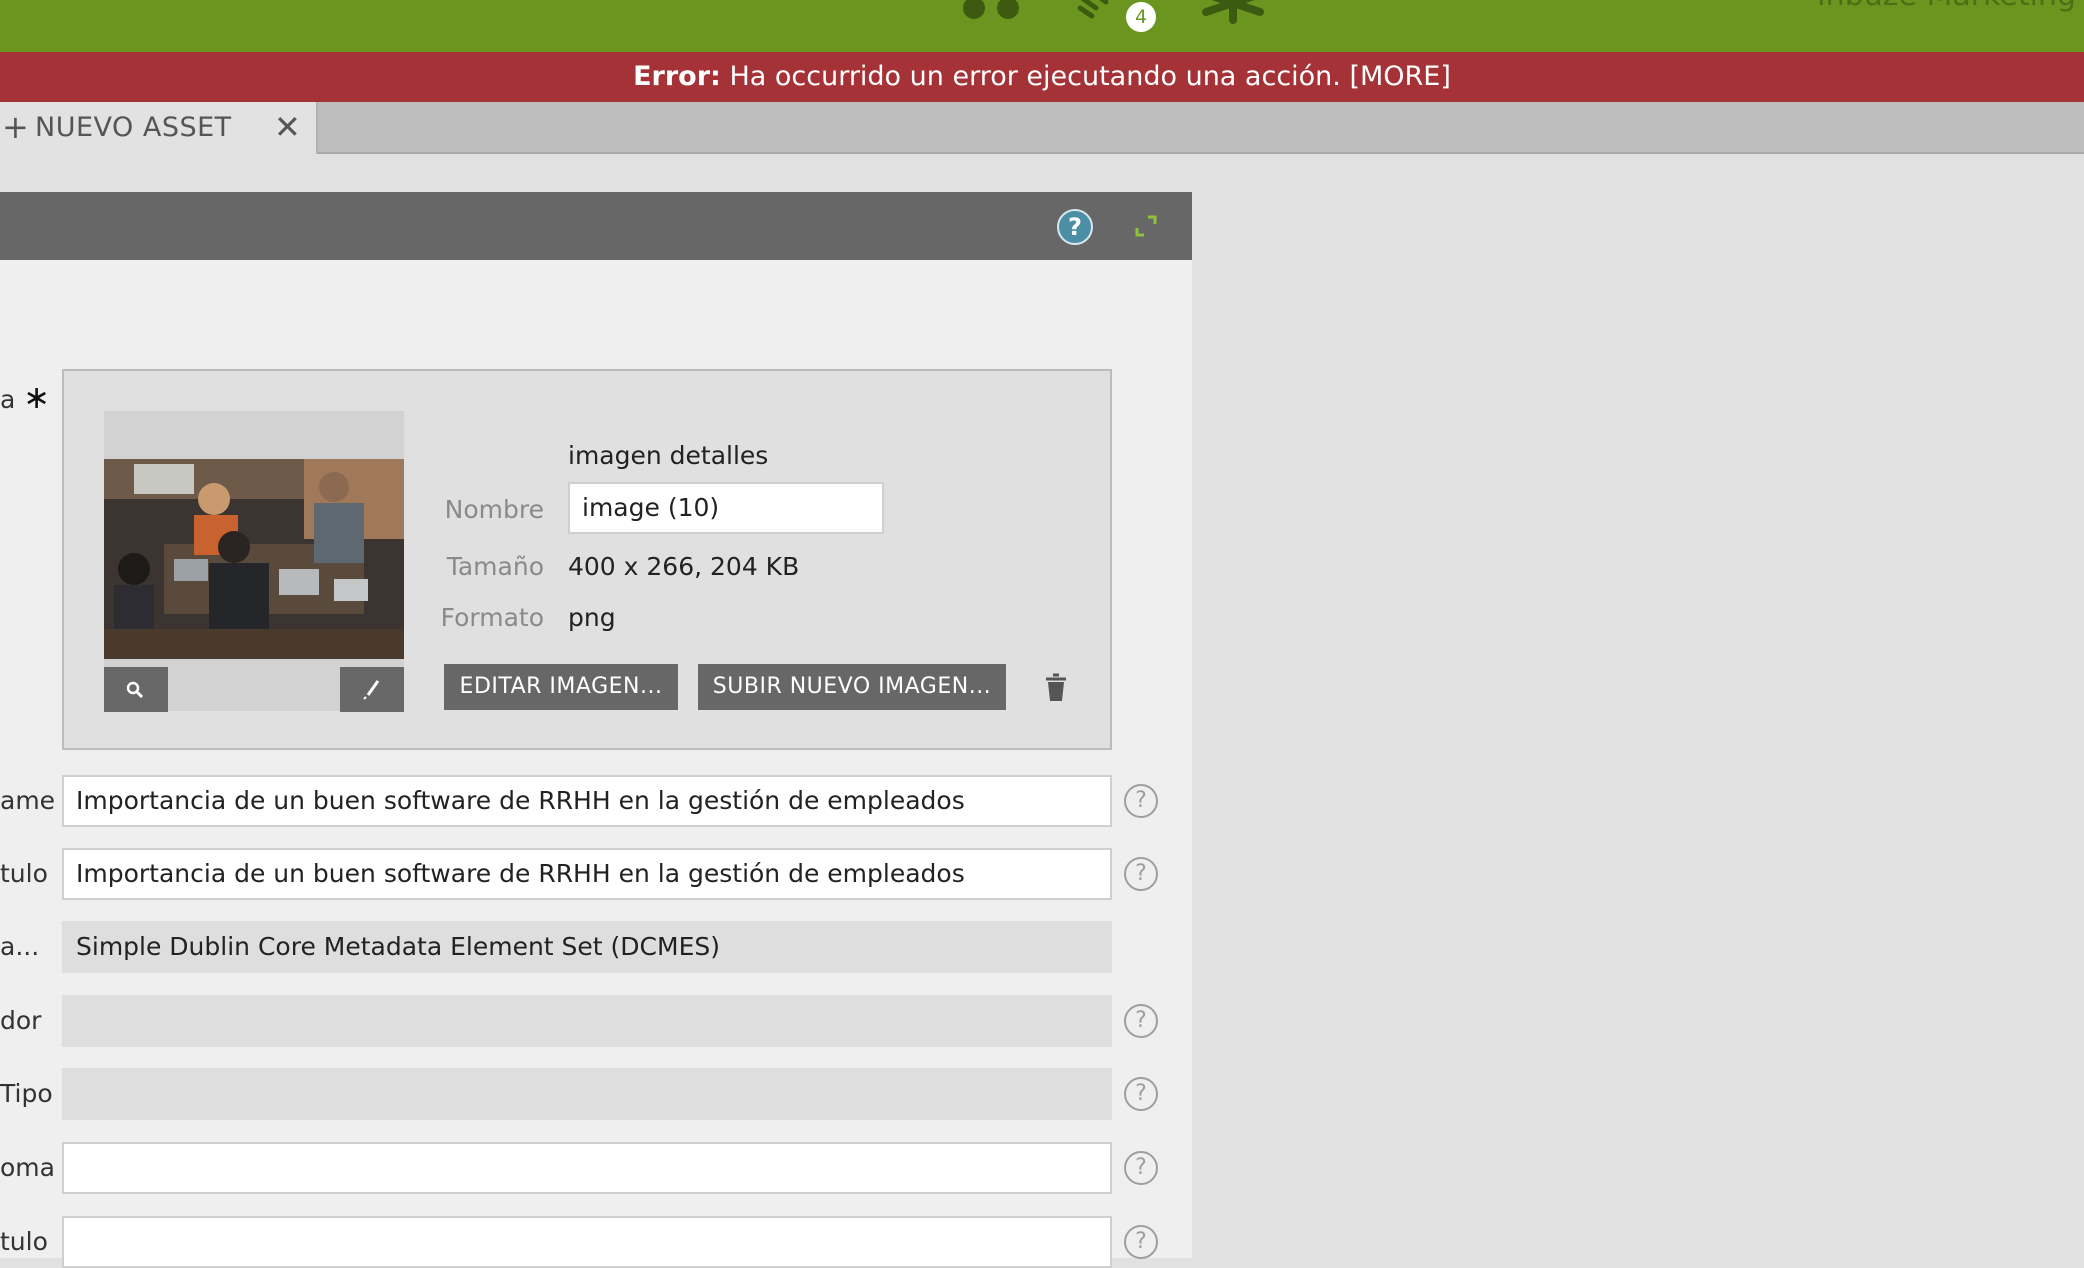 The width and height of the screenshot is (2084, 1268). What do you see at coordinates (596, 226) in the screenshot?
I see `panel-header: ?` at bounding box center [596, 226].